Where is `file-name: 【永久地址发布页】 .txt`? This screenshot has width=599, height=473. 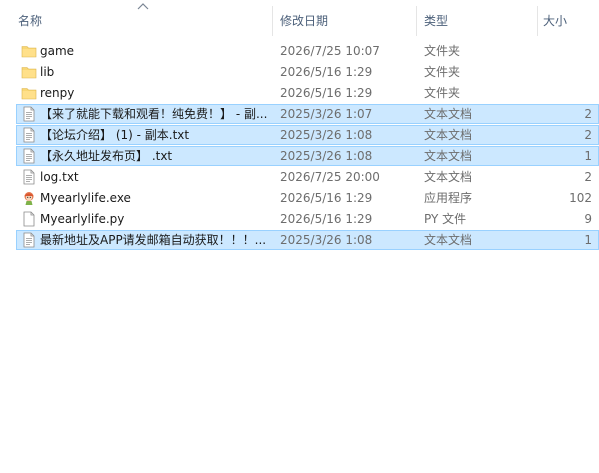
file-name: 【永久地址发布页】 .txt is located at coordinates (106, 156).